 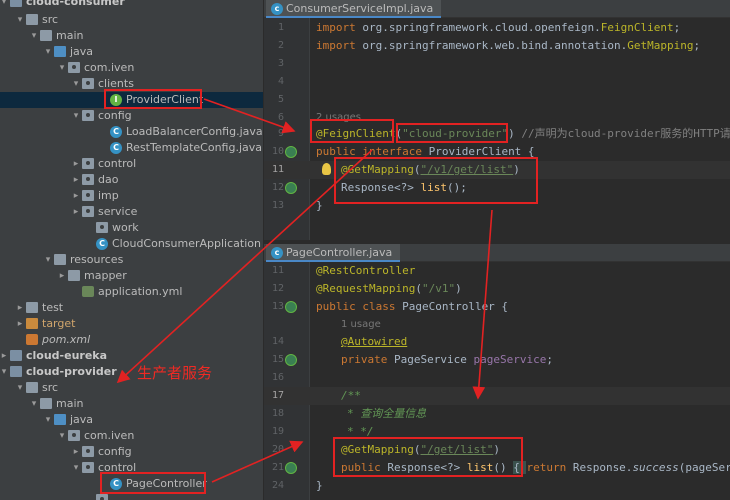 I want to click on arrow-controller-to-method, so click(x=257, y=461).